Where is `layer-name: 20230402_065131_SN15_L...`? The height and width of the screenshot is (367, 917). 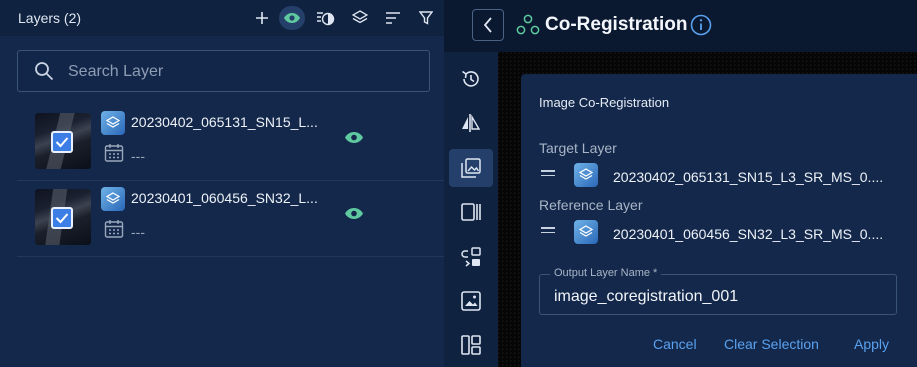 layer-name: 20230402_065131_SN15_L... is located at coordinates (224, 122).